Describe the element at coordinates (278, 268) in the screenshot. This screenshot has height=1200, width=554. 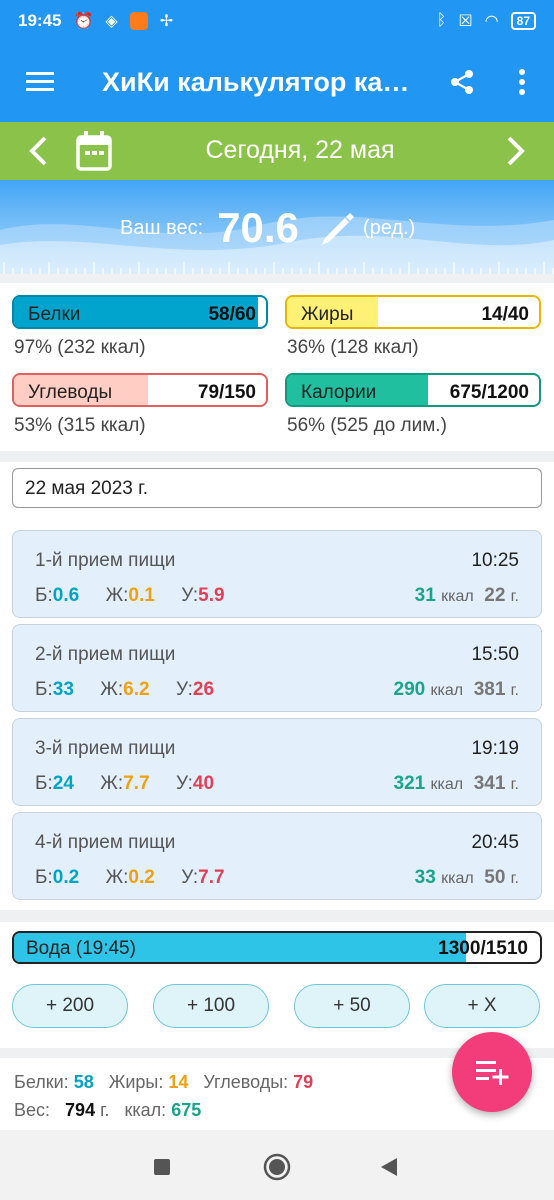
I see `ruler-decoration` at that location.